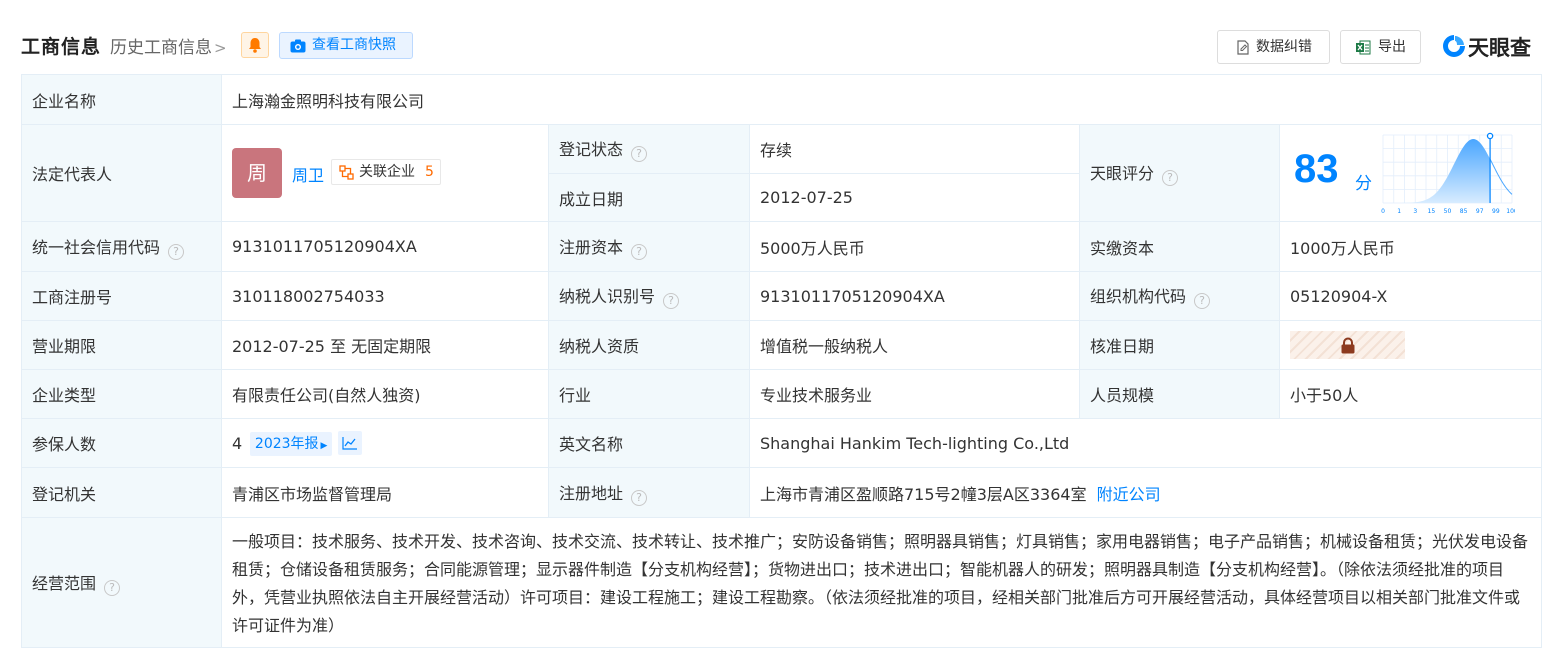 The width and height of the screenshot is (1551, 655). I want to click on reg-capital-label: 注册资本?, so click(649, 246).